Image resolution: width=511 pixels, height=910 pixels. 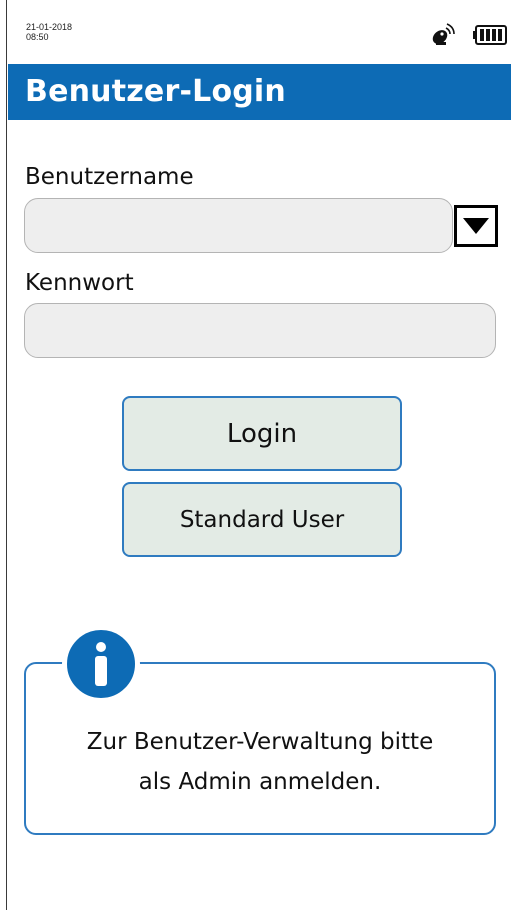 I want to click on username-field, so click(x=238, y=225).